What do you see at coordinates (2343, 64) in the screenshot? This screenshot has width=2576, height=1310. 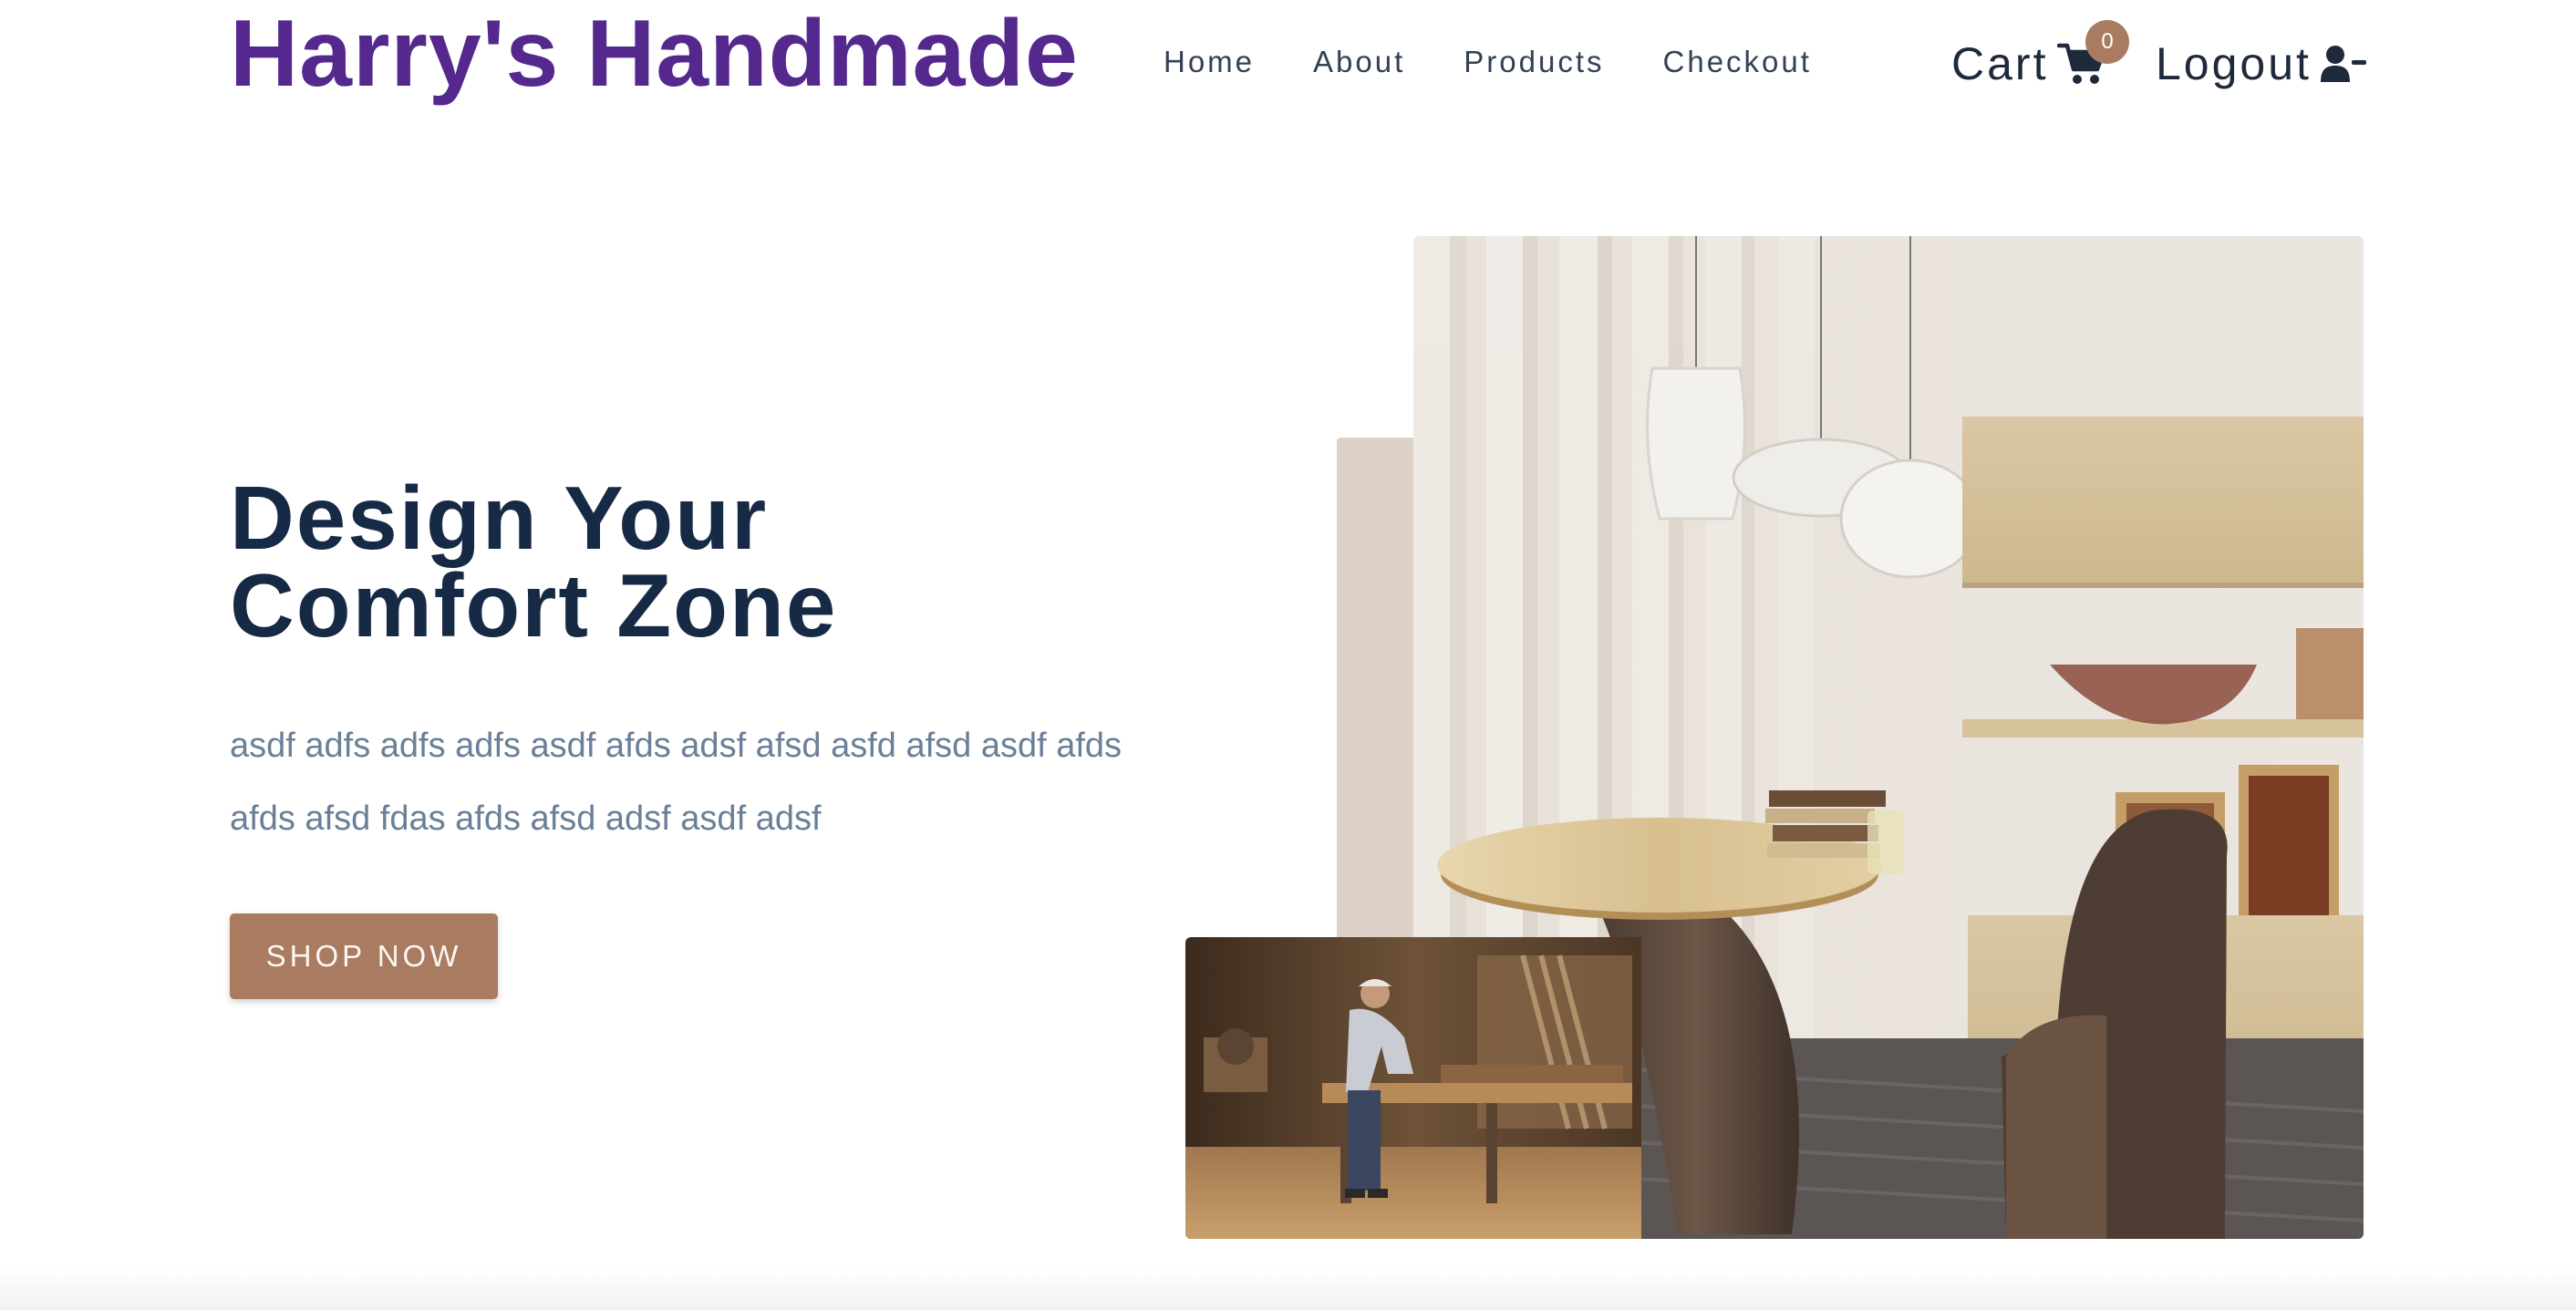 I see `user-minus-icon` at bounding box center [2343, 64].